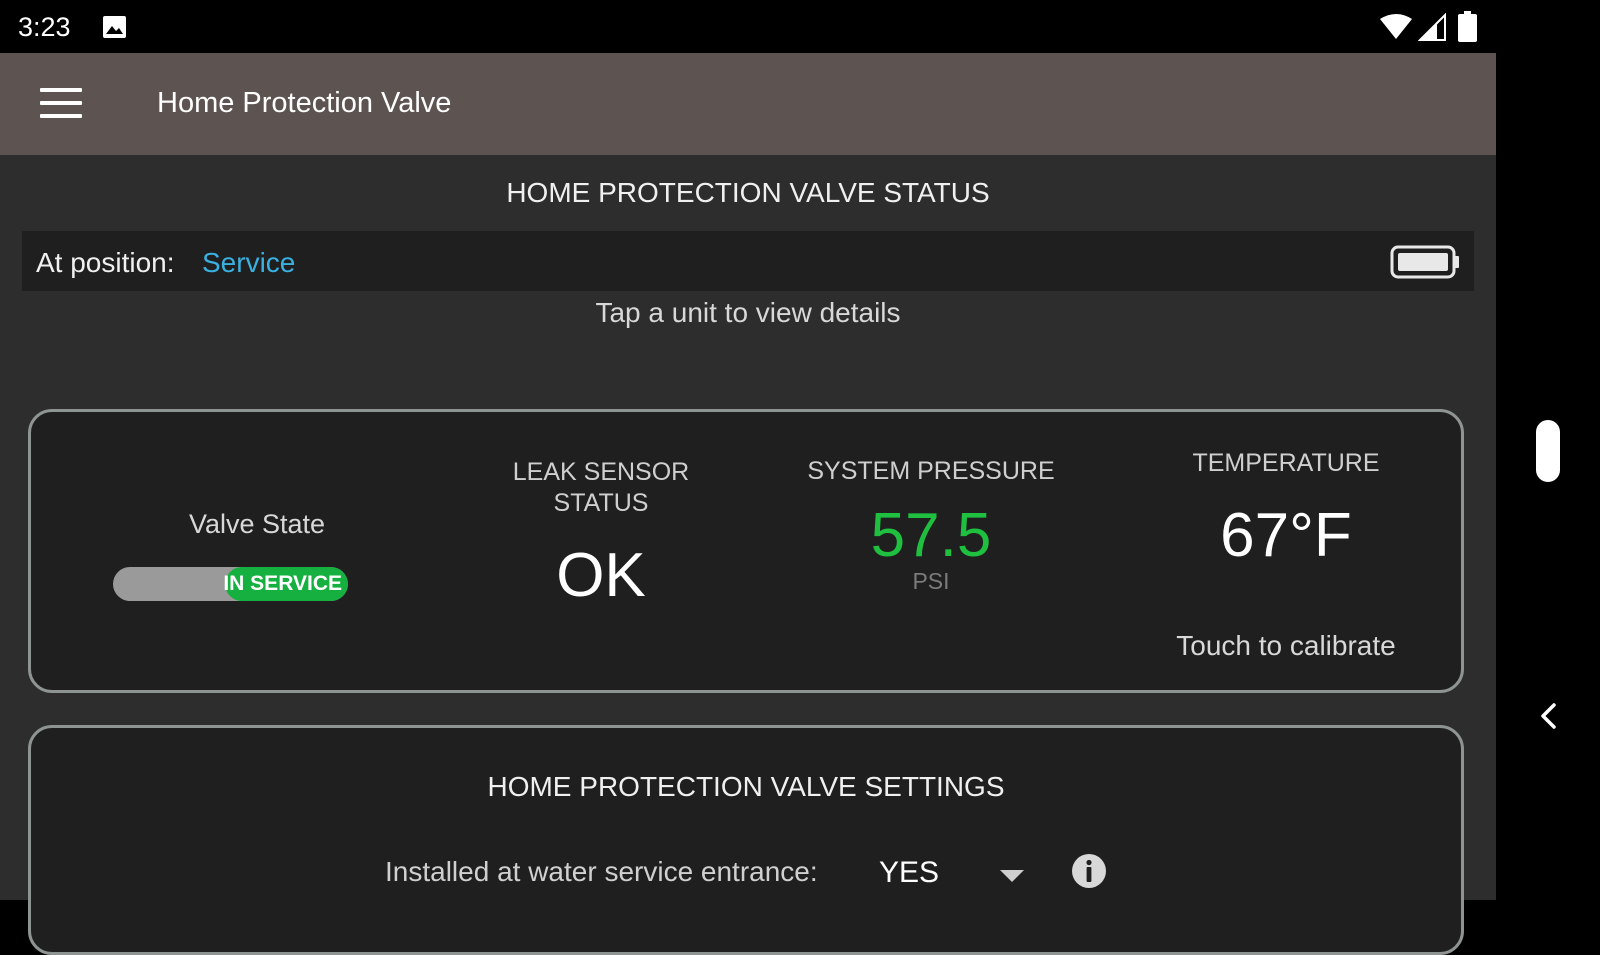 The image size is (1600, 955). Describe the element at coordinates (931, 535) in the screenshot. I see `pressure-value: 57.5` at that location.